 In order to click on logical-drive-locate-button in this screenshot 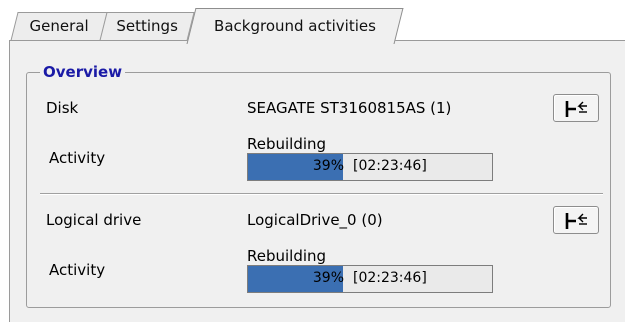, I will do `click(576, 220)`.